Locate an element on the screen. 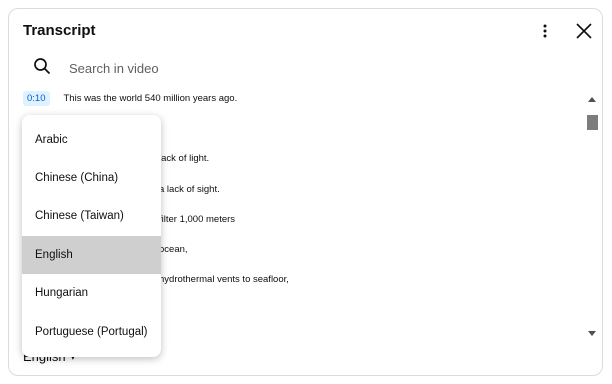 The image size is (612, 384). segment-text: ocean, is located at coordinates (173, 249).